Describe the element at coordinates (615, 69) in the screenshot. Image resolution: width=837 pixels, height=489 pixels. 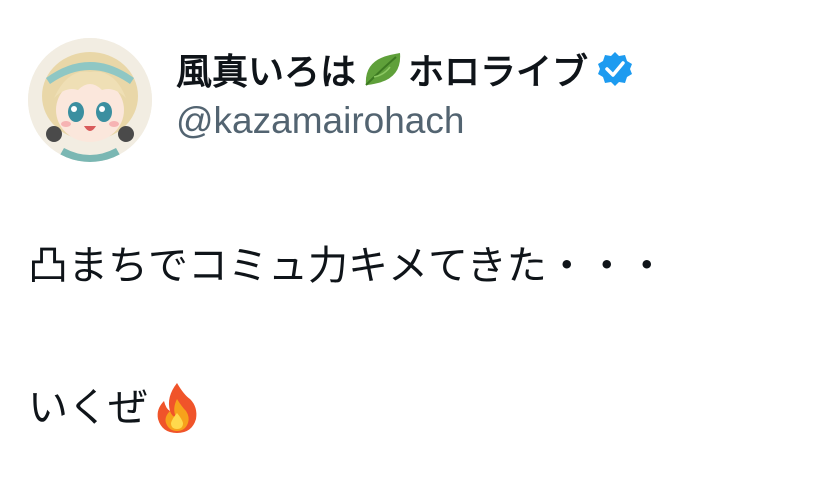
I see `verified-badge-icon` at that location.